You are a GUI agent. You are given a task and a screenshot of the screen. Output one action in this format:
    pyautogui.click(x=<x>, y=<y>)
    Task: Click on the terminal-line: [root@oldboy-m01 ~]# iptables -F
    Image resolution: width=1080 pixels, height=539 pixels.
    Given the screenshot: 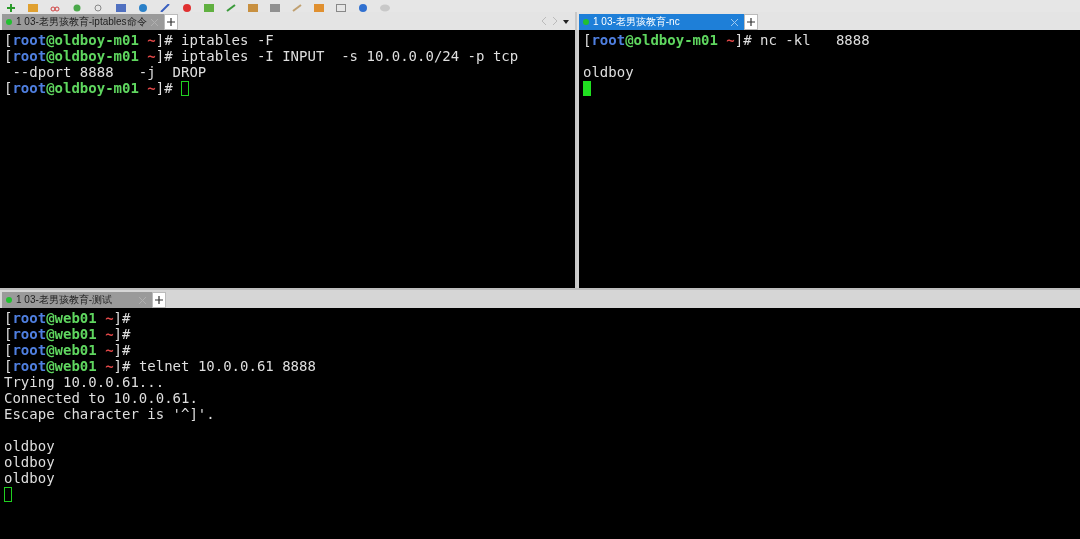 What is the action you would take?
    pyautogui.click(x=139, y=40)
    